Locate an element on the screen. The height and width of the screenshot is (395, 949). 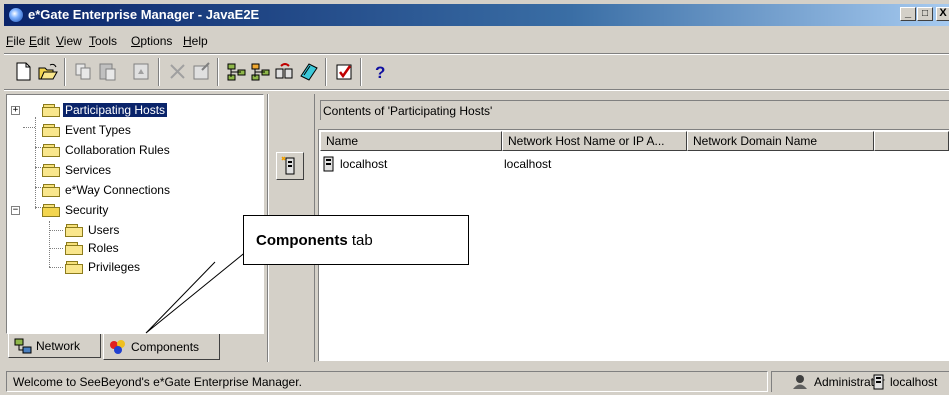
row-host: localhost is located at coordinates (528, 164).